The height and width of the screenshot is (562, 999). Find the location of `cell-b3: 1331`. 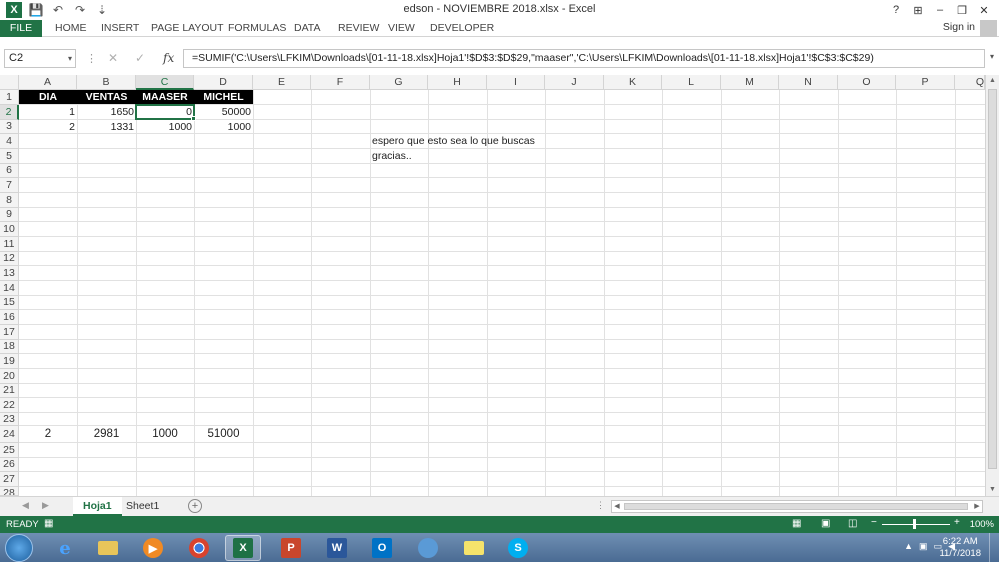

cell-b3: 1331 is located at coordinates (106, 127).